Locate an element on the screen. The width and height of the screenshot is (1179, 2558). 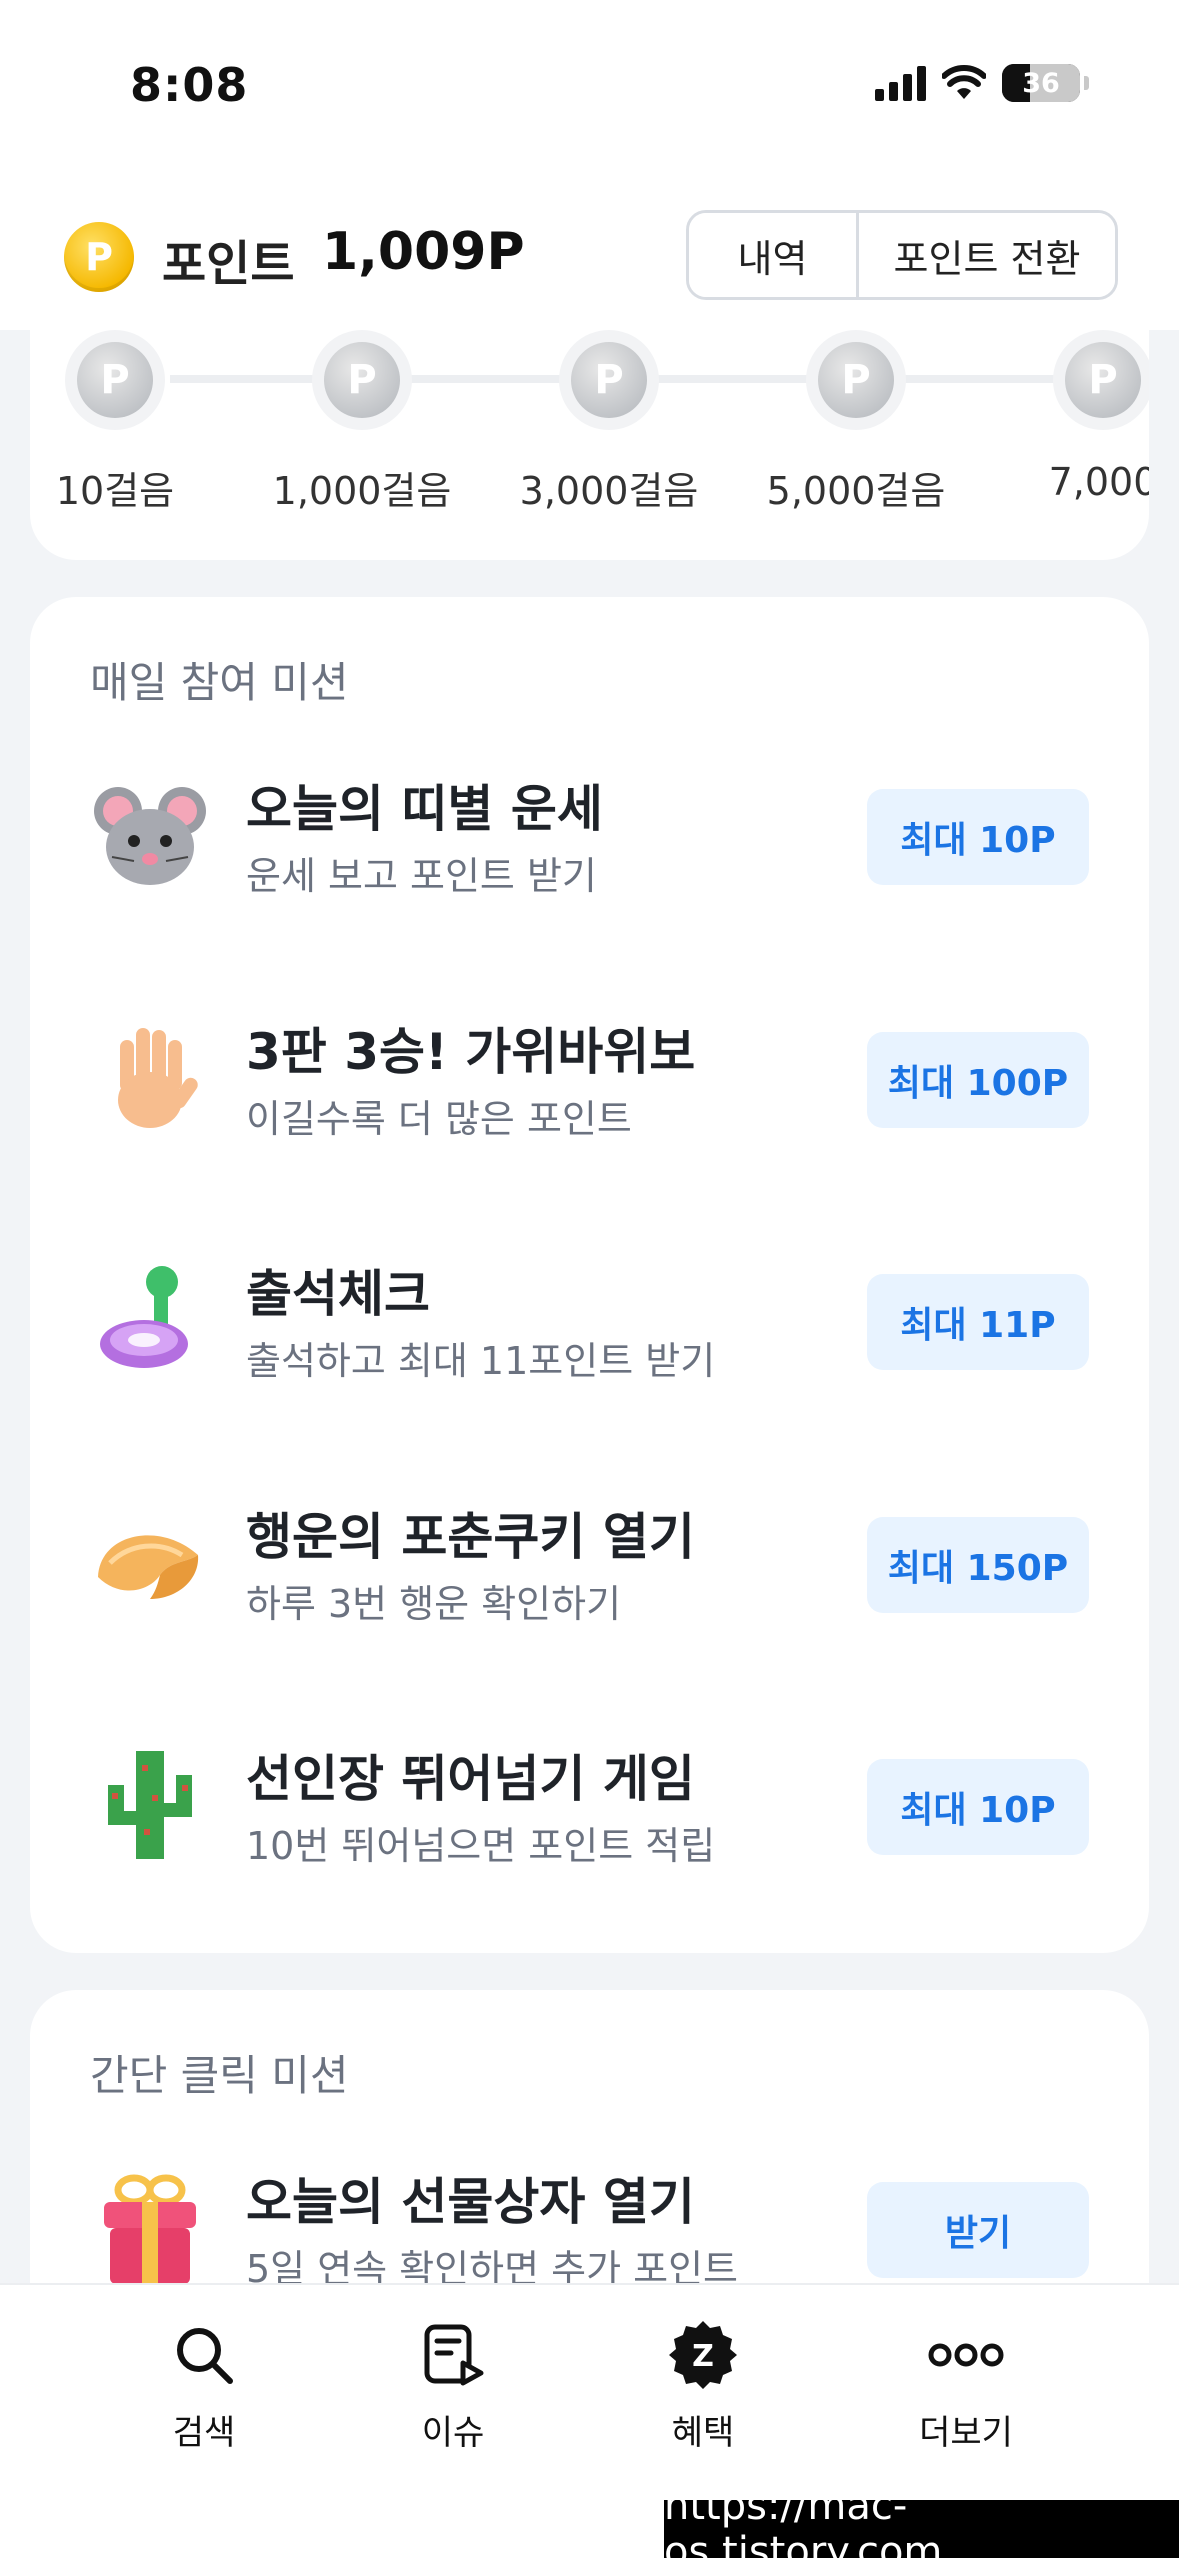
mission-item-attendance: 출석체크 출석하고 최대 11포인트 받기 최대 11P is located at coordinates (589, 1327).